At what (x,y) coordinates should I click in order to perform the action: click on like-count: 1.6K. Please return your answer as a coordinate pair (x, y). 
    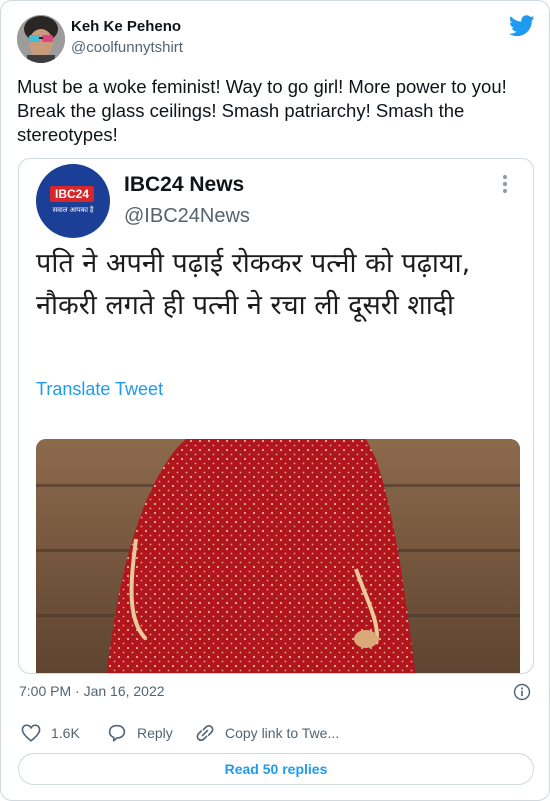
    Looking at the image, I should click on (65, 733).